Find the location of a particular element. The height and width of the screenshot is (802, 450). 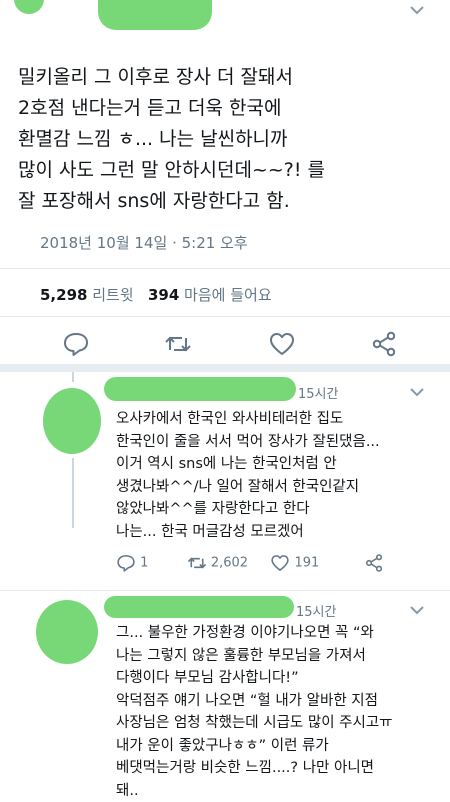

reply-actions: 1 2,602 191 is located at coordinates (250, 563).